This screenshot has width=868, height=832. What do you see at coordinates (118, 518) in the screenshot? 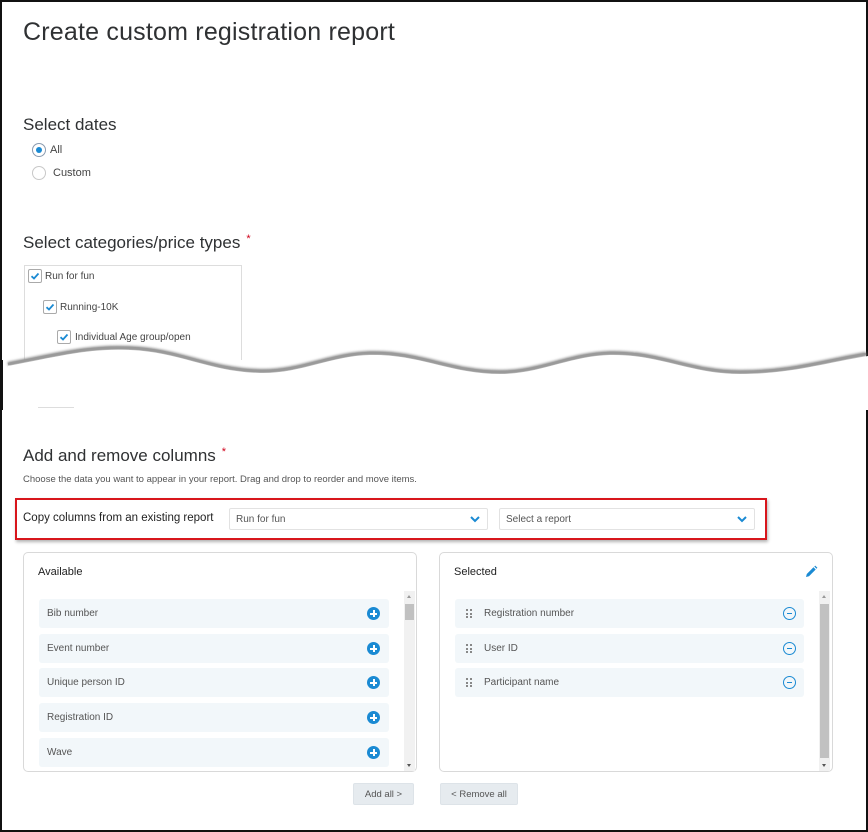
I see `copy-columns-label: Copy columns from an existing report` at bounding box center [118, 518].